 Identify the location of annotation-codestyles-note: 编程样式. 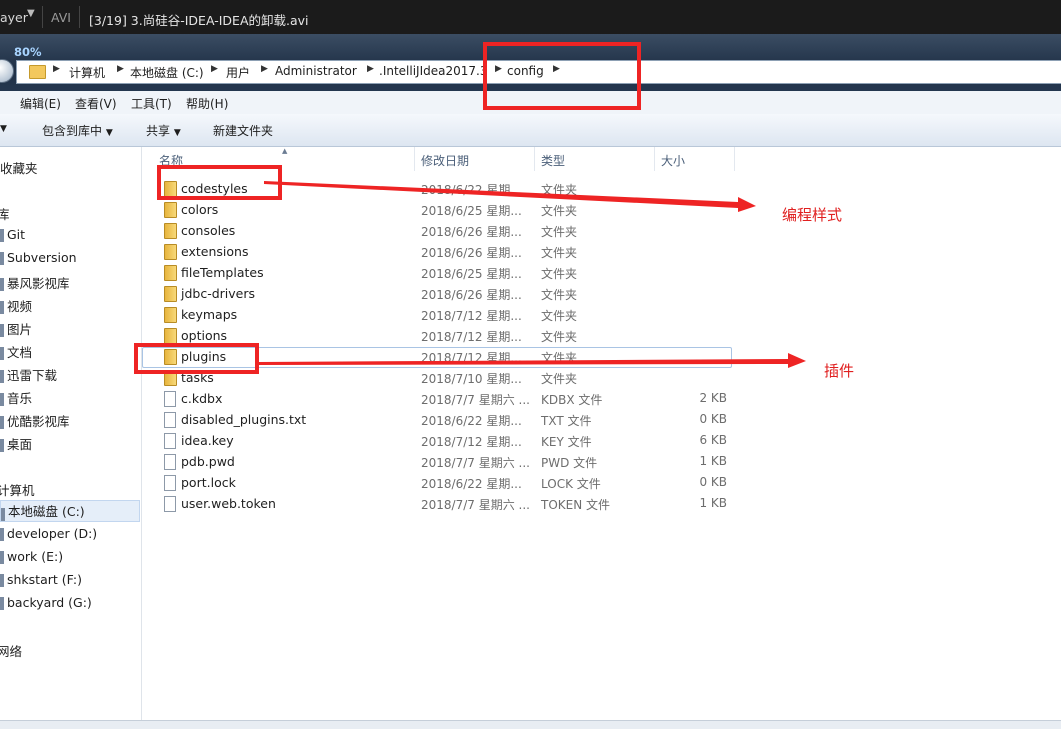
(812, 215).